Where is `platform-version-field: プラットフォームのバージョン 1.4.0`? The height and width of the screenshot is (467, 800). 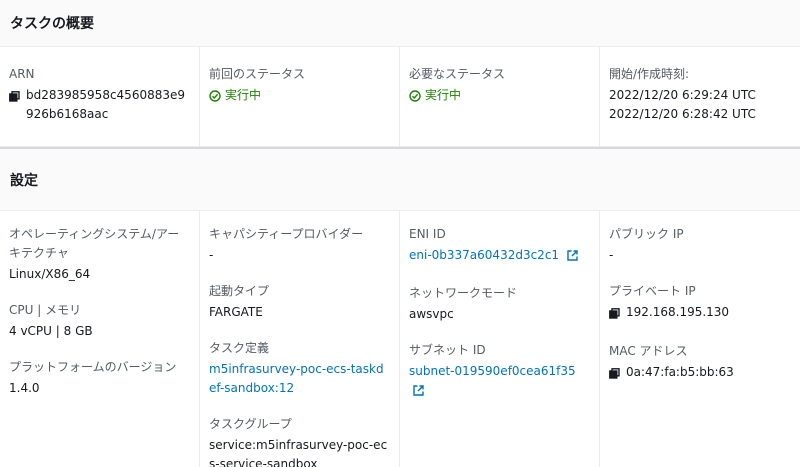
platform-version-field: プラットフォームのバージョン 1.4.0 is located at coordinates (99, 378).